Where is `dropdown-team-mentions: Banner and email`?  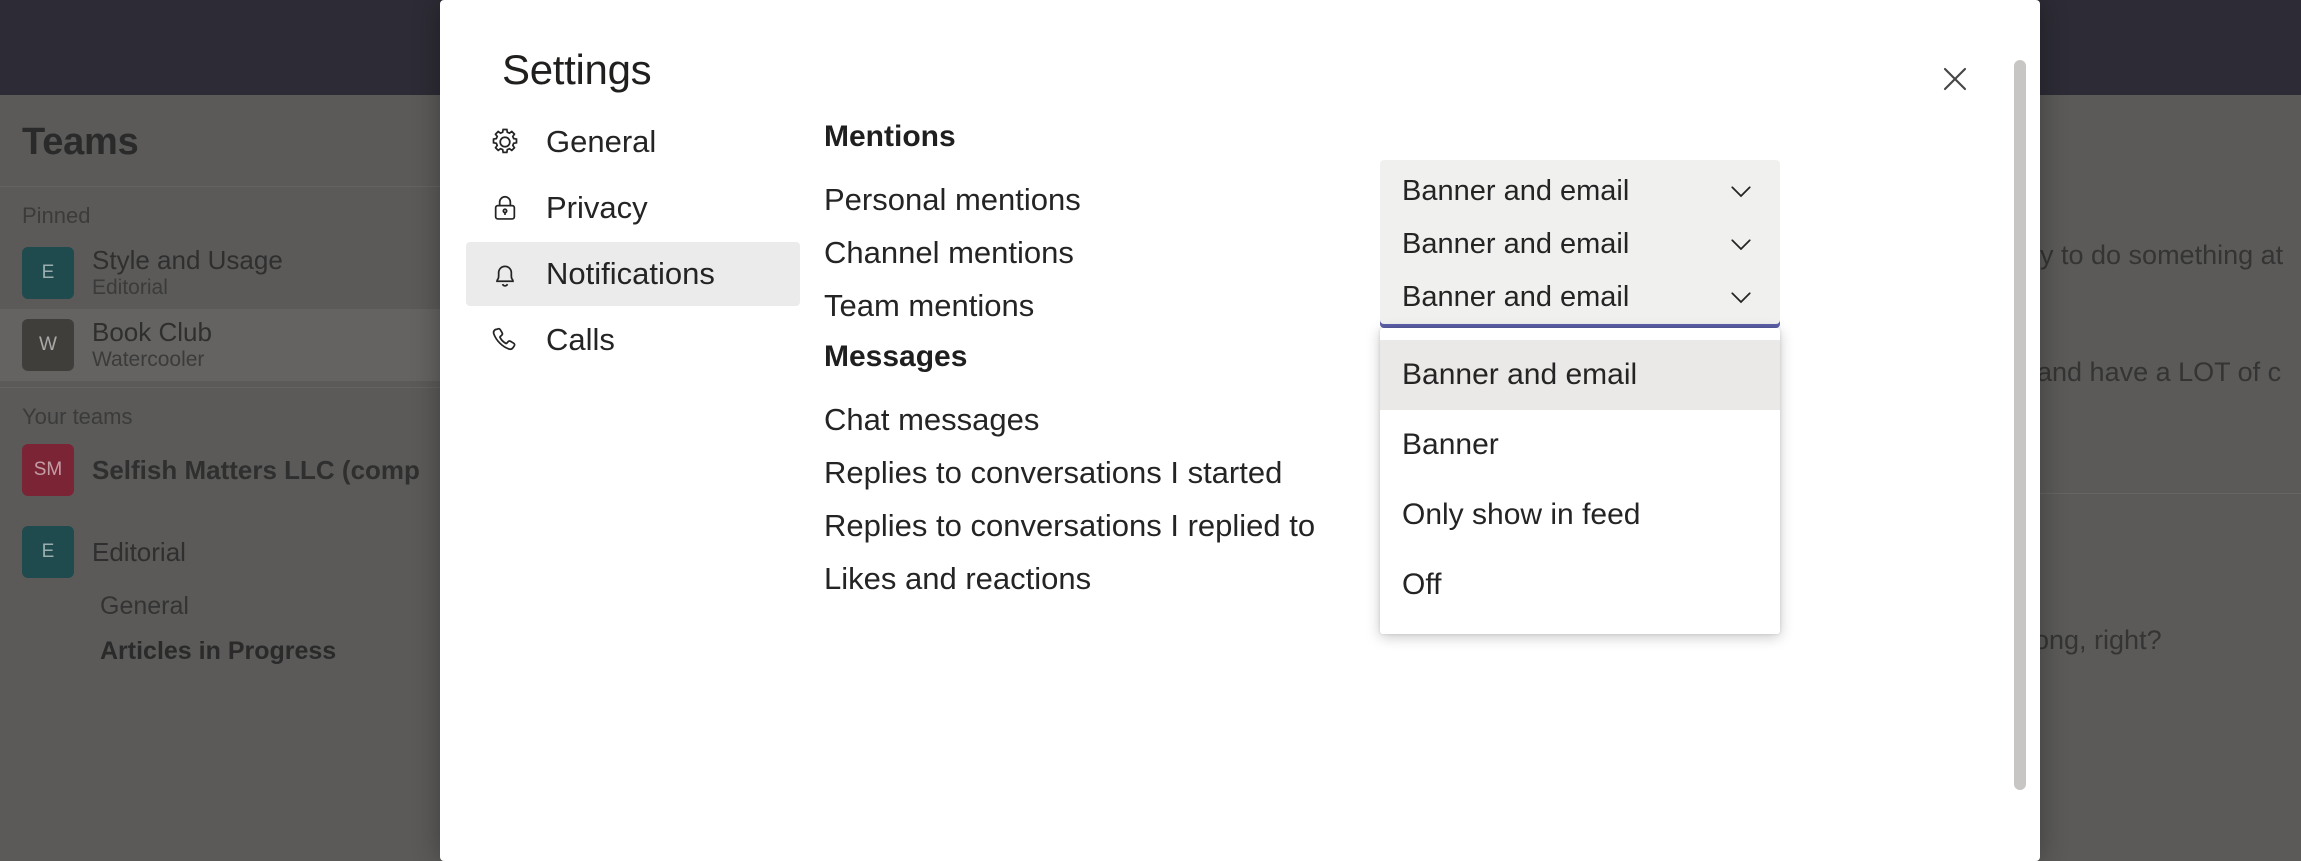
dropdown-team-mentions: Banner and email is located at coordinates (1580, 297).